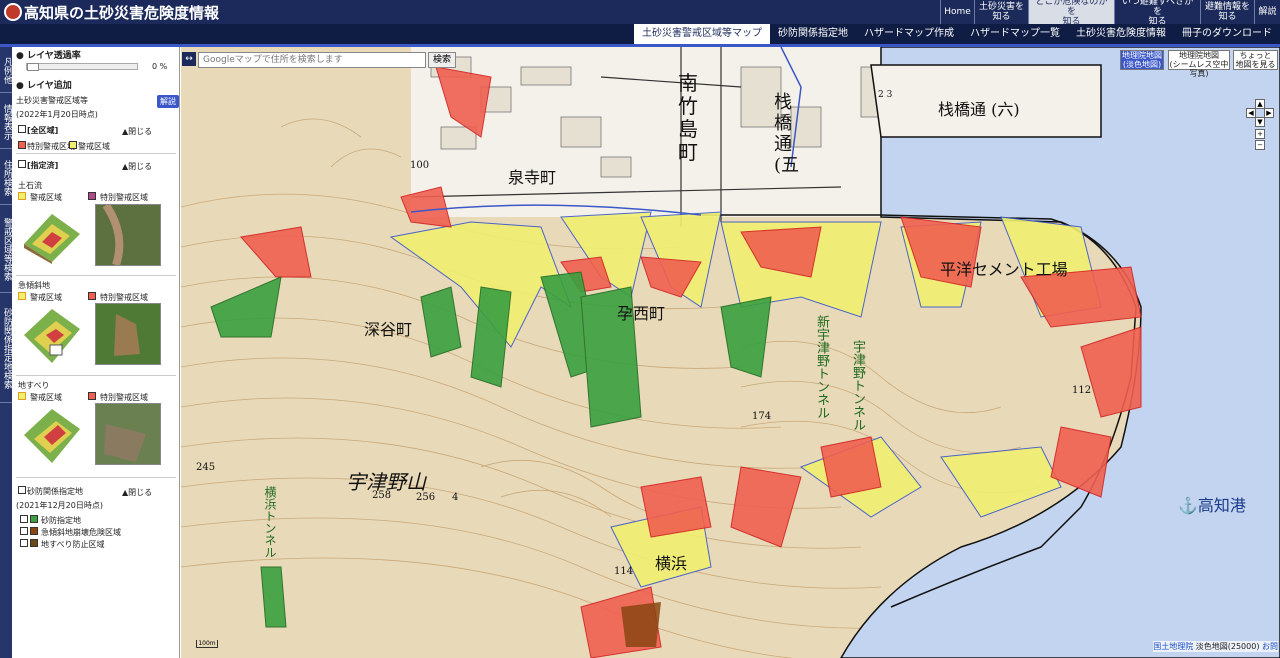  What do you see at coordinates (22, 490) in the screenshot?
I see `sabo-checkbox` at bounding box center [22, 490].